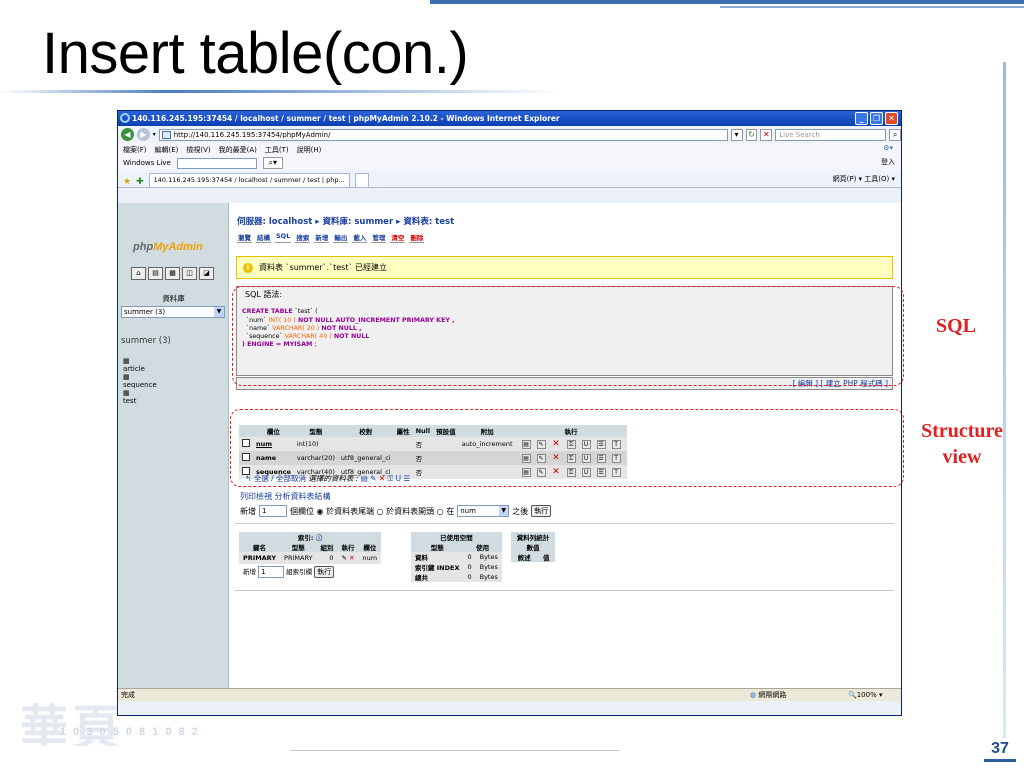  I want to click on stop-icon: ✕, so click(766, 134).